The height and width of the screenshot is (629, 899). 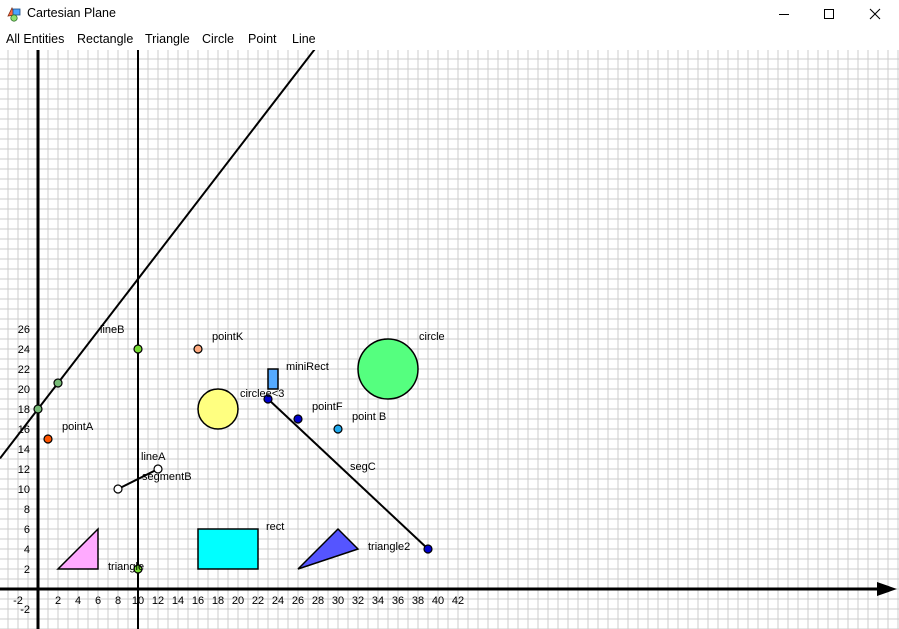 I want to click on x-tick-label: 2, so click(x=58, y=601).